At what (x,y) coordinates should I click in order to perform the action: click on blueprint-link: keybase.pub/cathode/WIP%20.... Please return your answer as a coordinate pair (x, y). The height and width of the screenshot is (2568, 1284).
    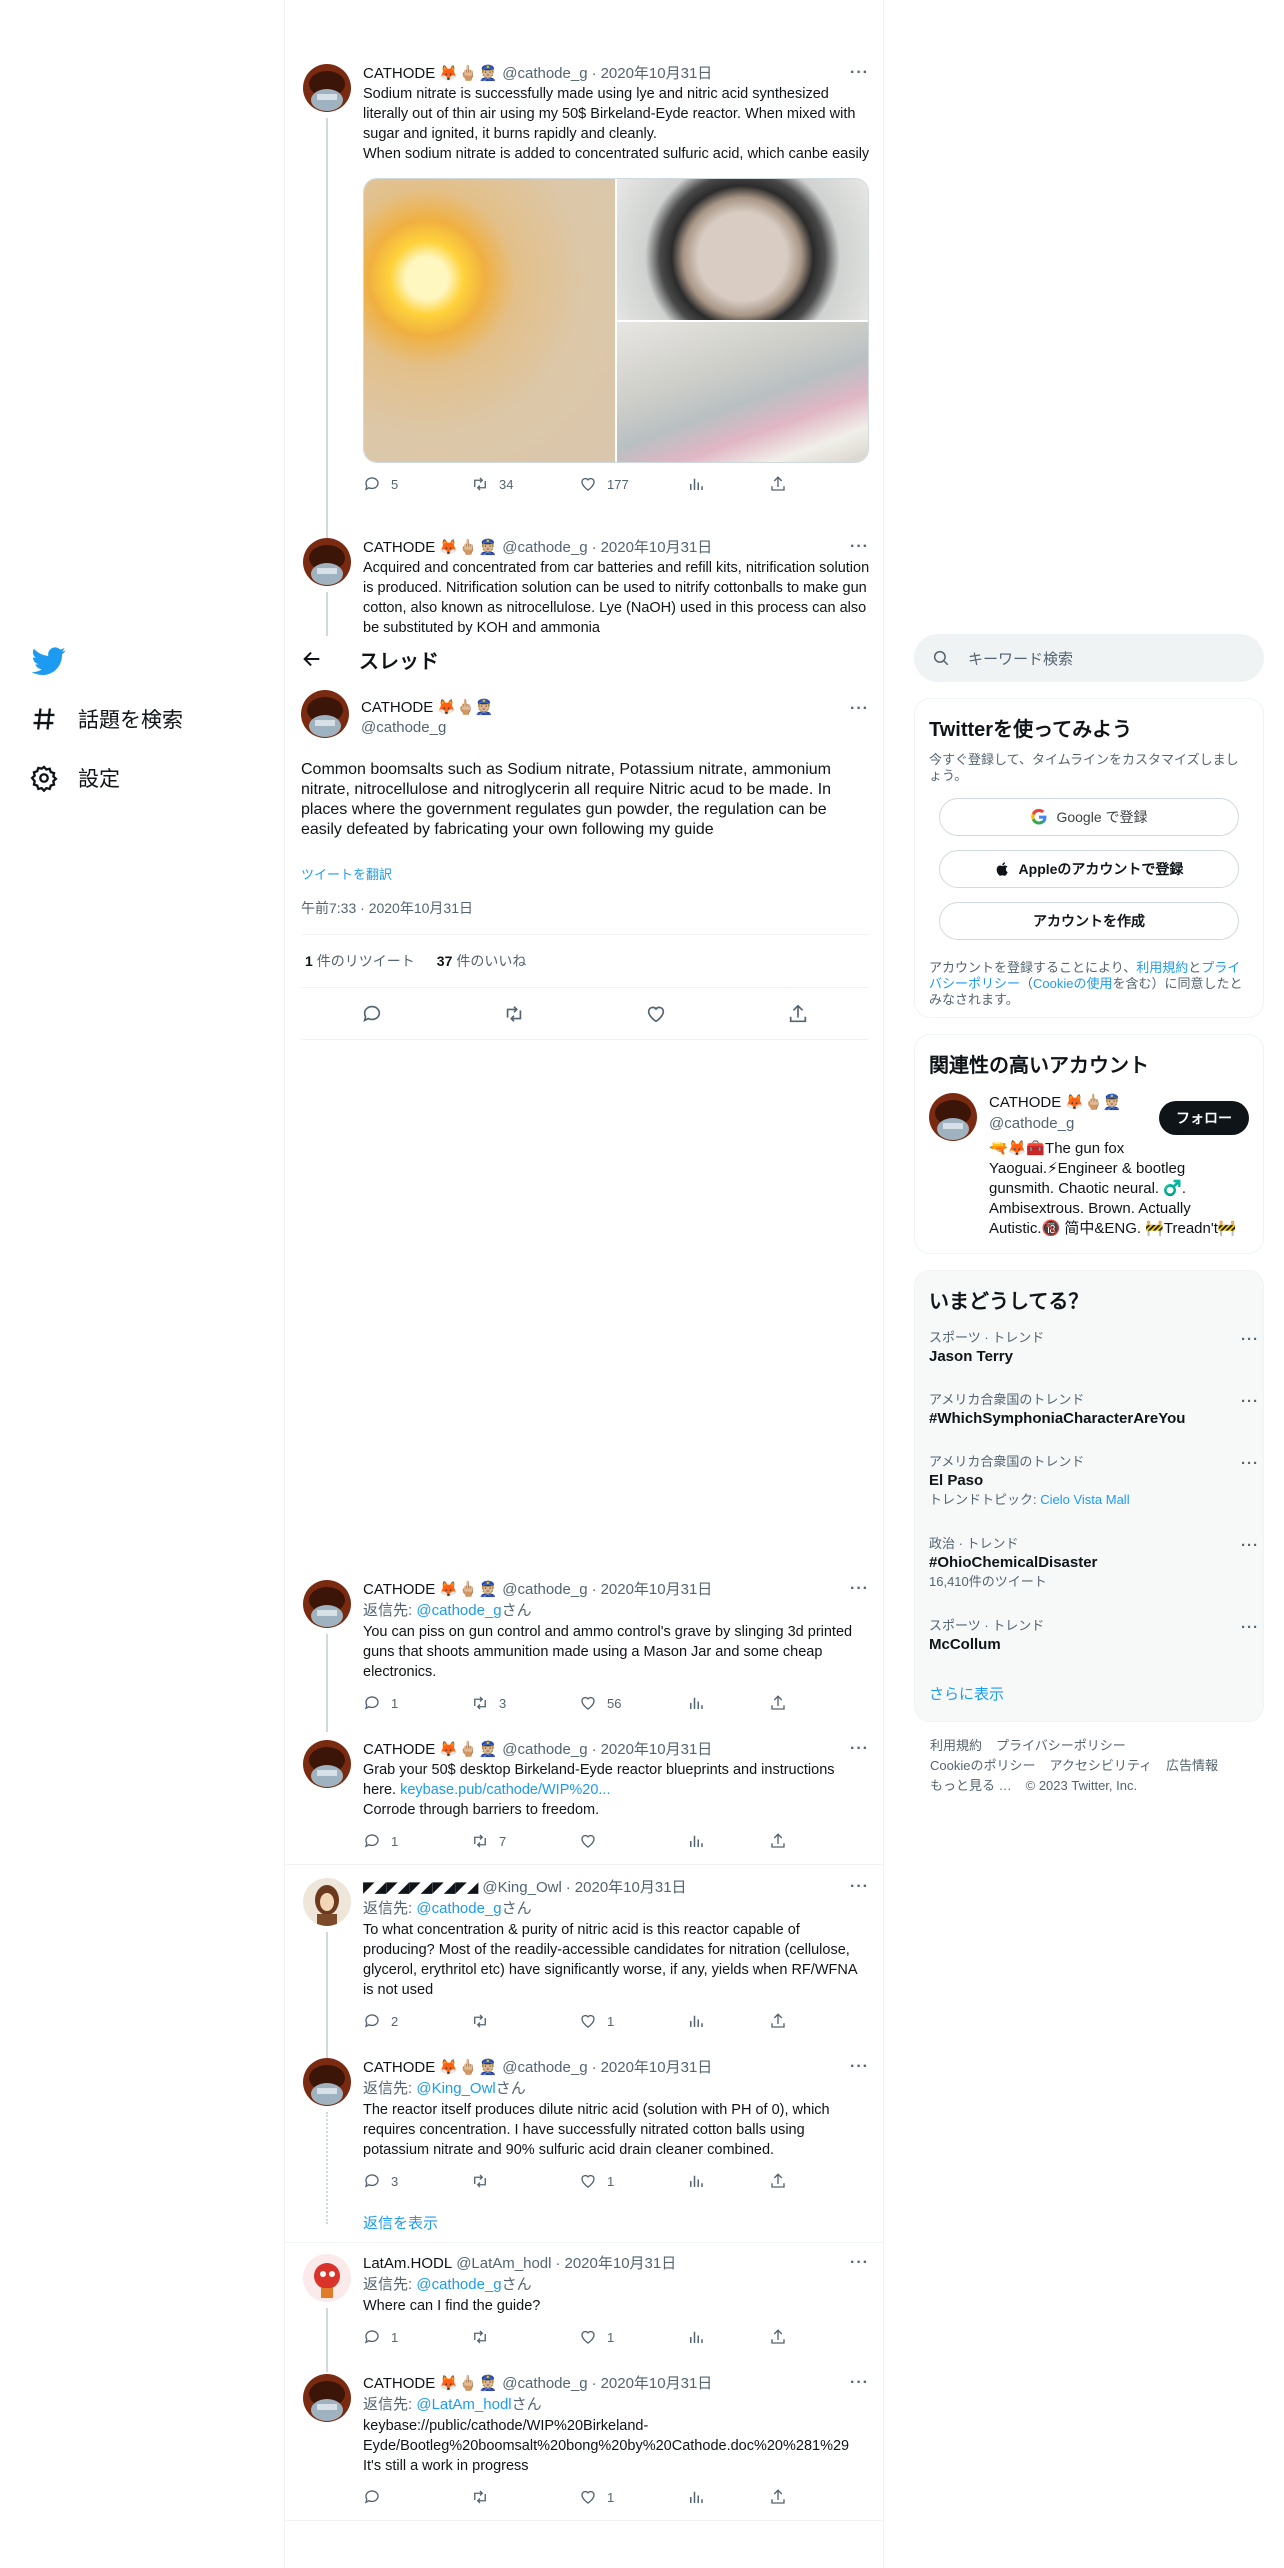
    Looking at the image, I should click on (505, 1790).